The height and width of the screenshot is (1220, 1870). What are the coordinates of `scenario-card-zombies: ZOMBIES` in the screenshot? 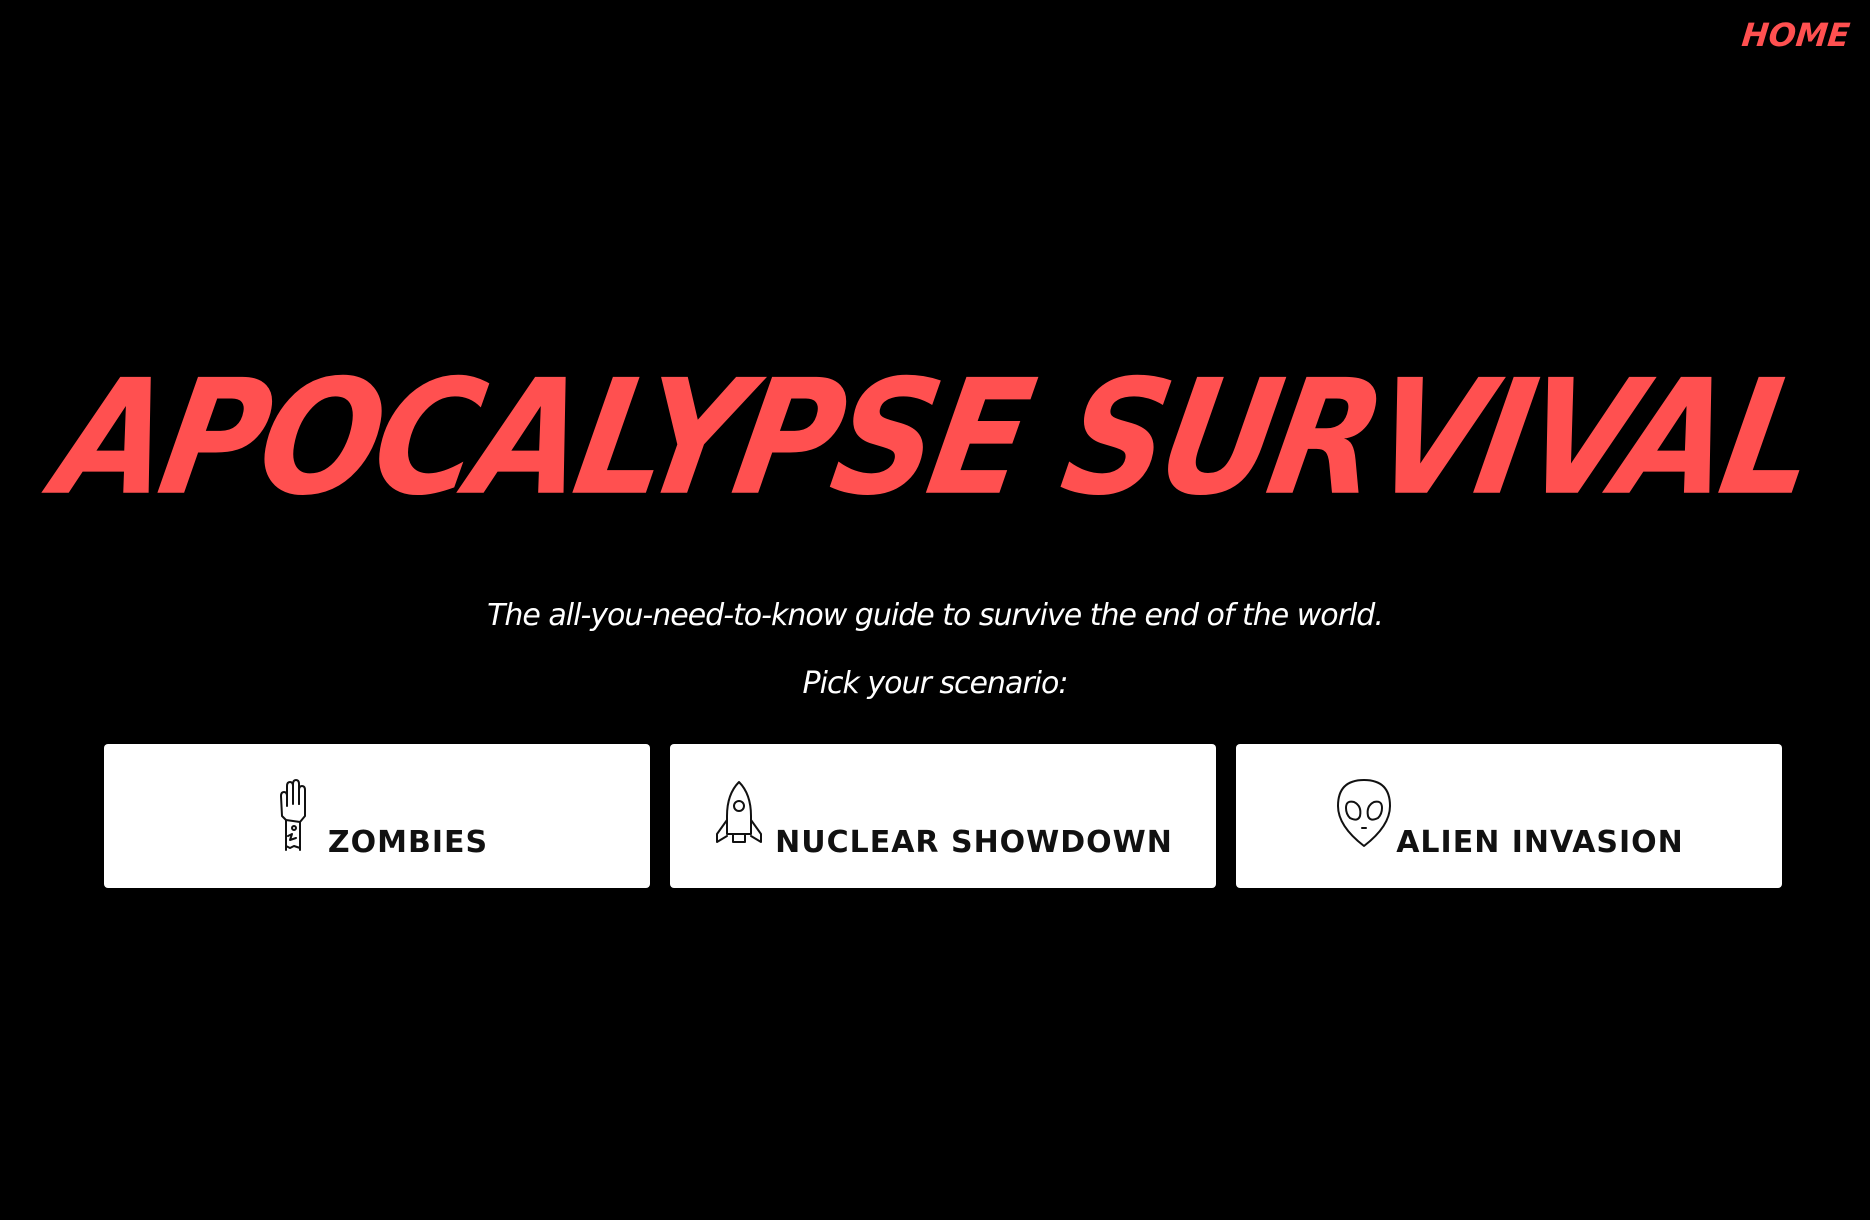 It's located at (377, 816).